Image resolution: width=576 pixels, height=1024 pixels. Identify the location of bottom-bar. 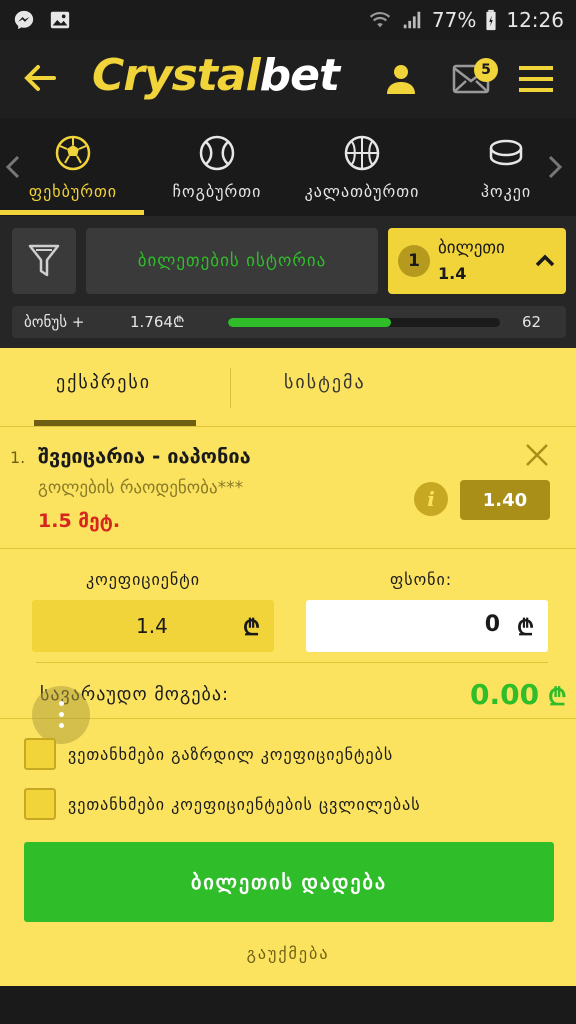
(288, 1005).